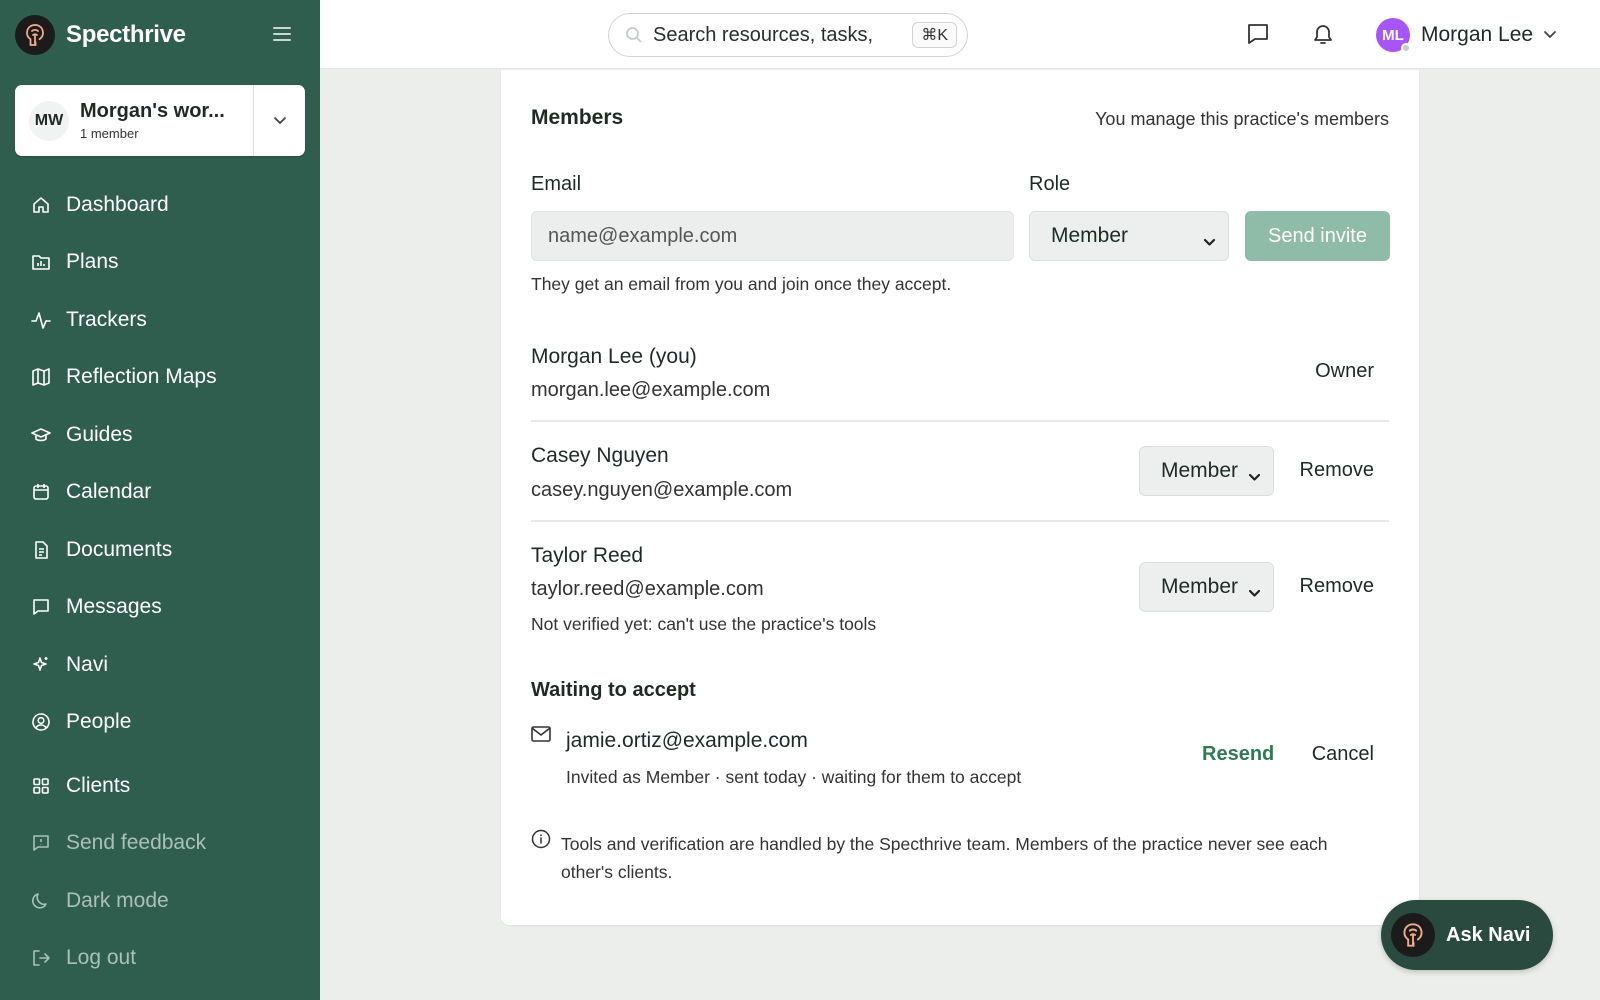 The height and width of the screenshot is (1000, 1600). What do you see at coordinates (1488, 934) in the screenshot?
I see `ask-navi-label: Ask Navi` at bounding box center [1488, 934].